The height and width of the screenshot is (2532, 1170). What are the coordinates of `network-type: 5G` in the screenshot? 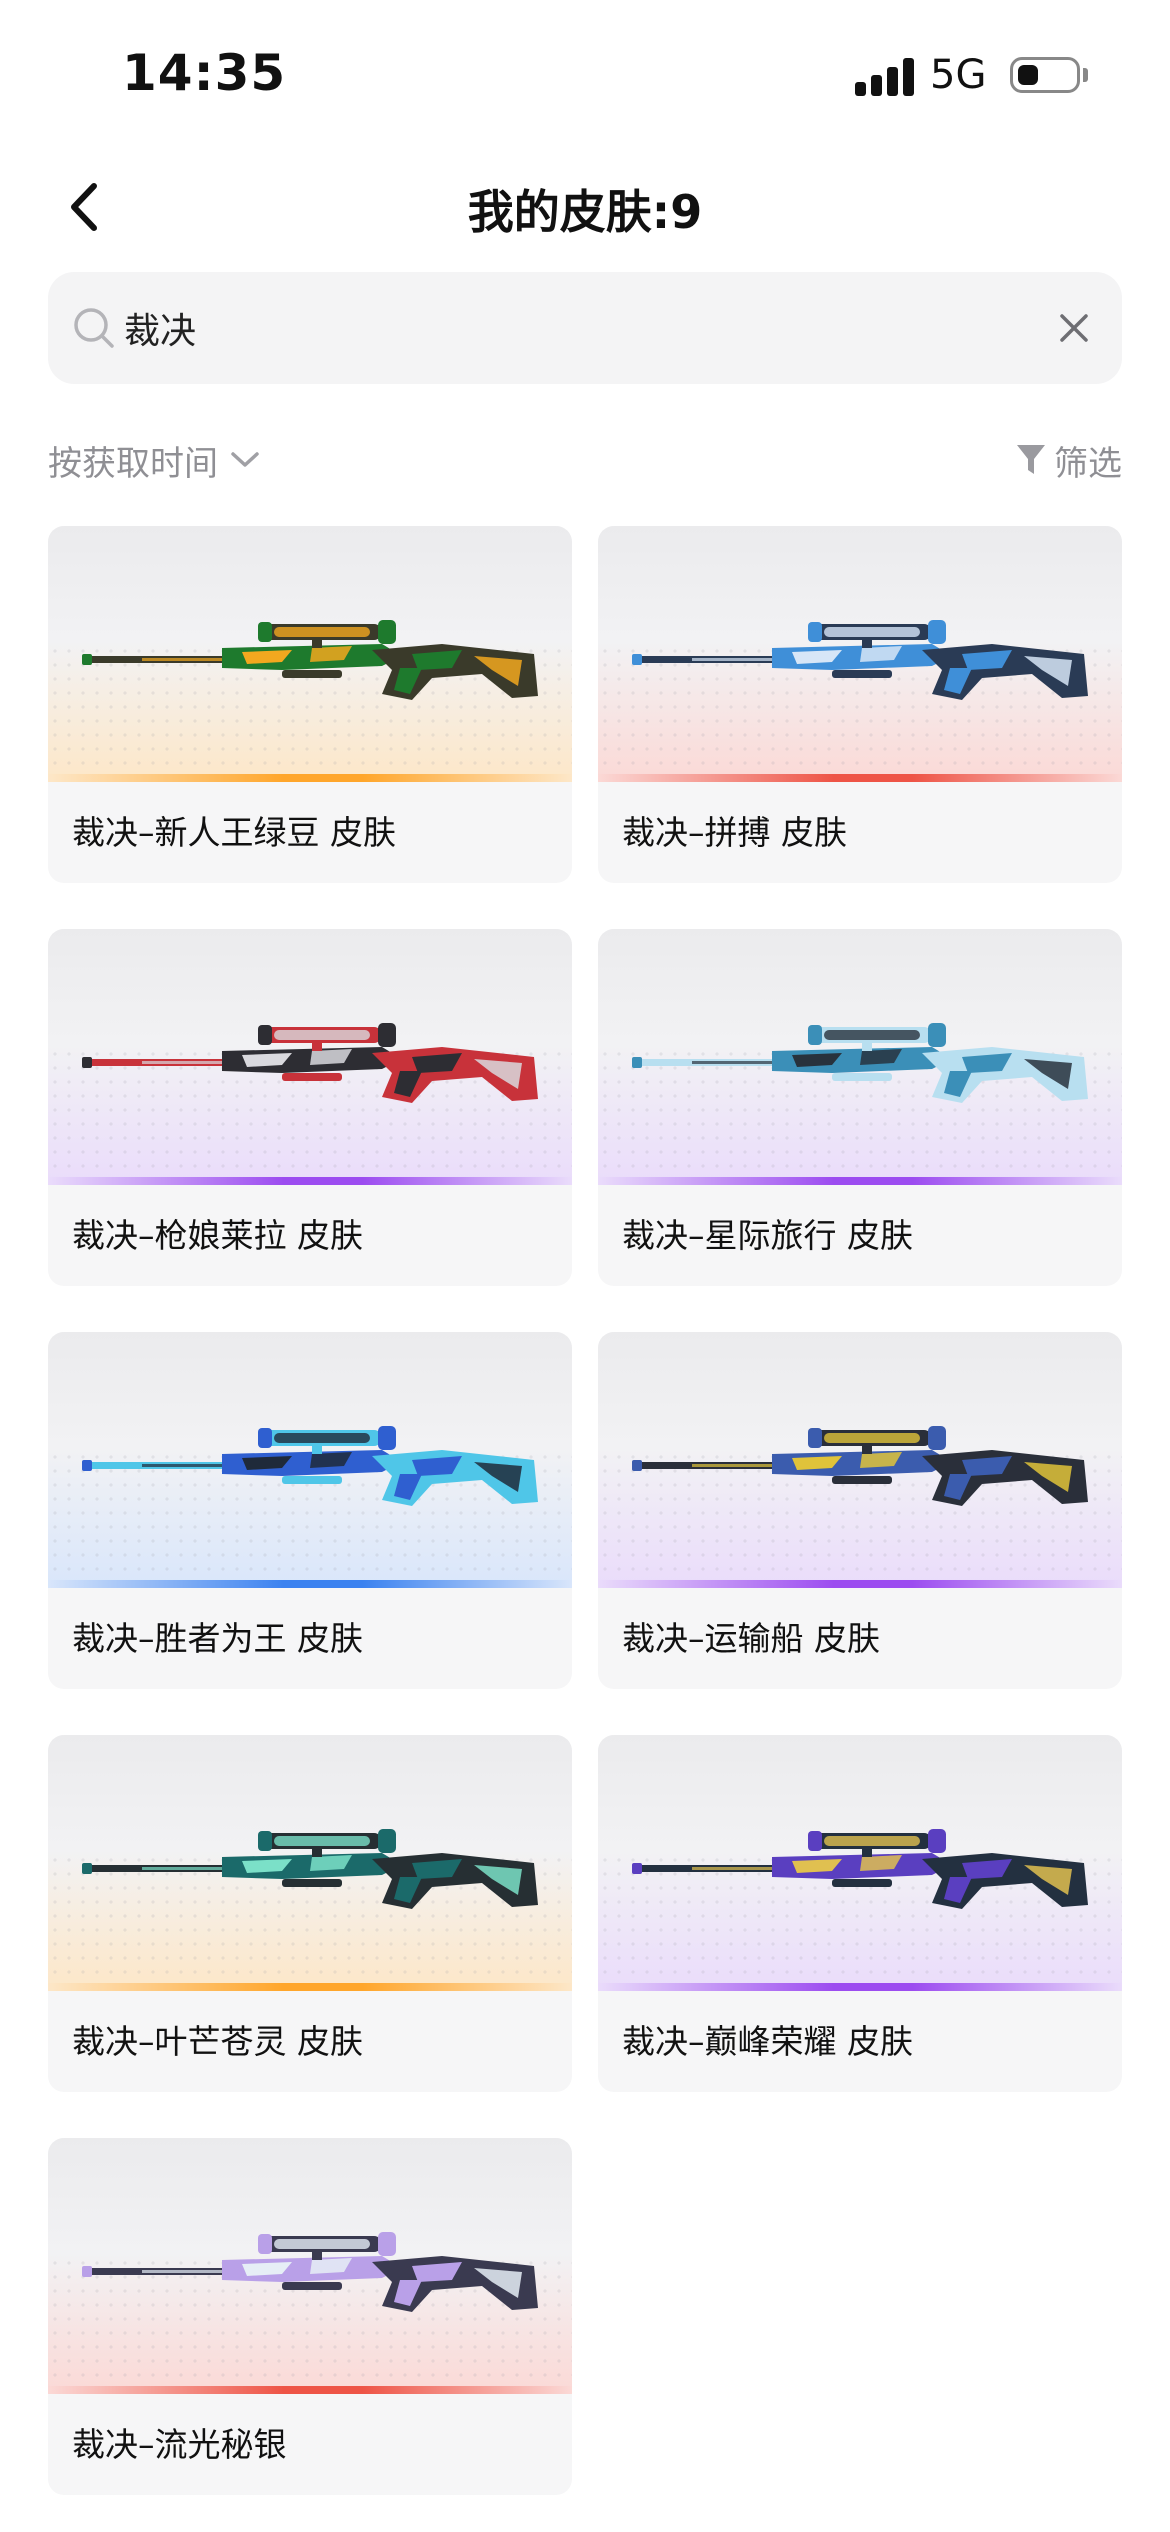 It's located at (958, 75).